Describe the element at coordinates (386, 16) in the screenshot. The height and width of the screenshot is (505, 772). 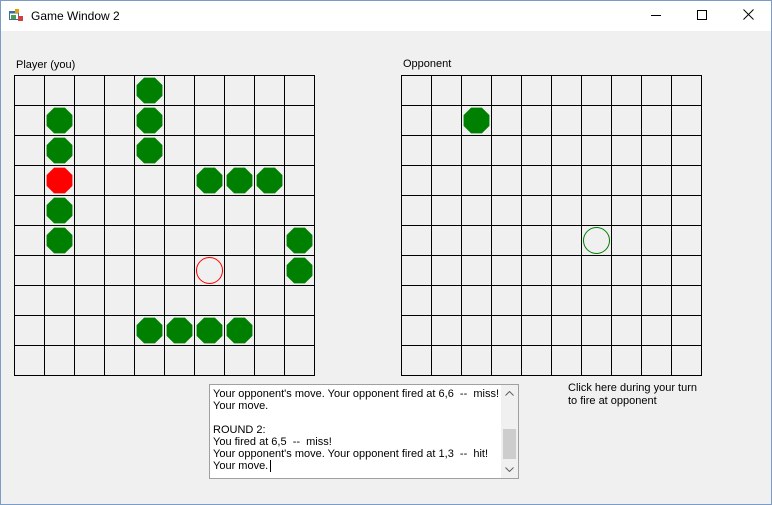
I see `title-bar: Game Window 2` at that location.